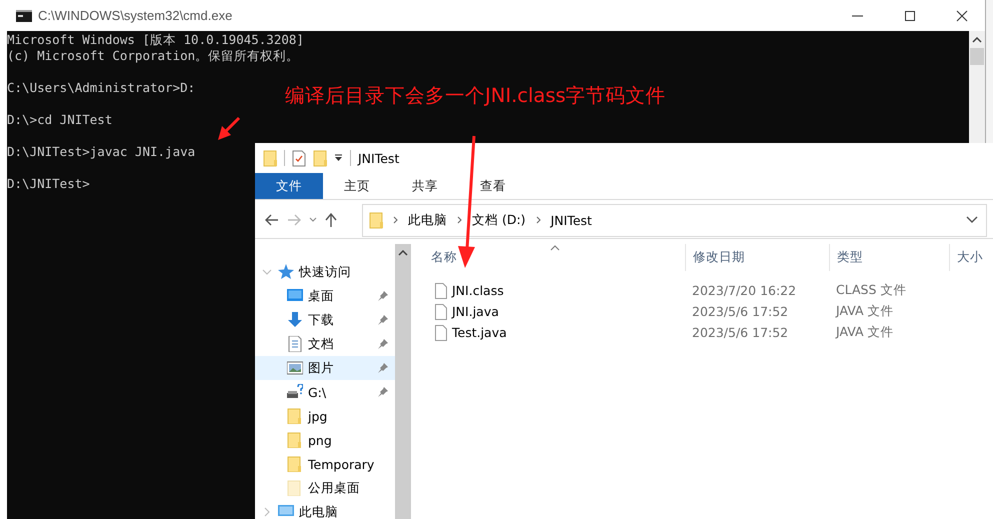 The width and height of the screenshot is (993, 519). What do you see at coordinates (475, 96) in the screenshot?
I see `annotation-text: 编译后目录下会多一个JNI.class字节码文件` at bounding box center [475, 96].